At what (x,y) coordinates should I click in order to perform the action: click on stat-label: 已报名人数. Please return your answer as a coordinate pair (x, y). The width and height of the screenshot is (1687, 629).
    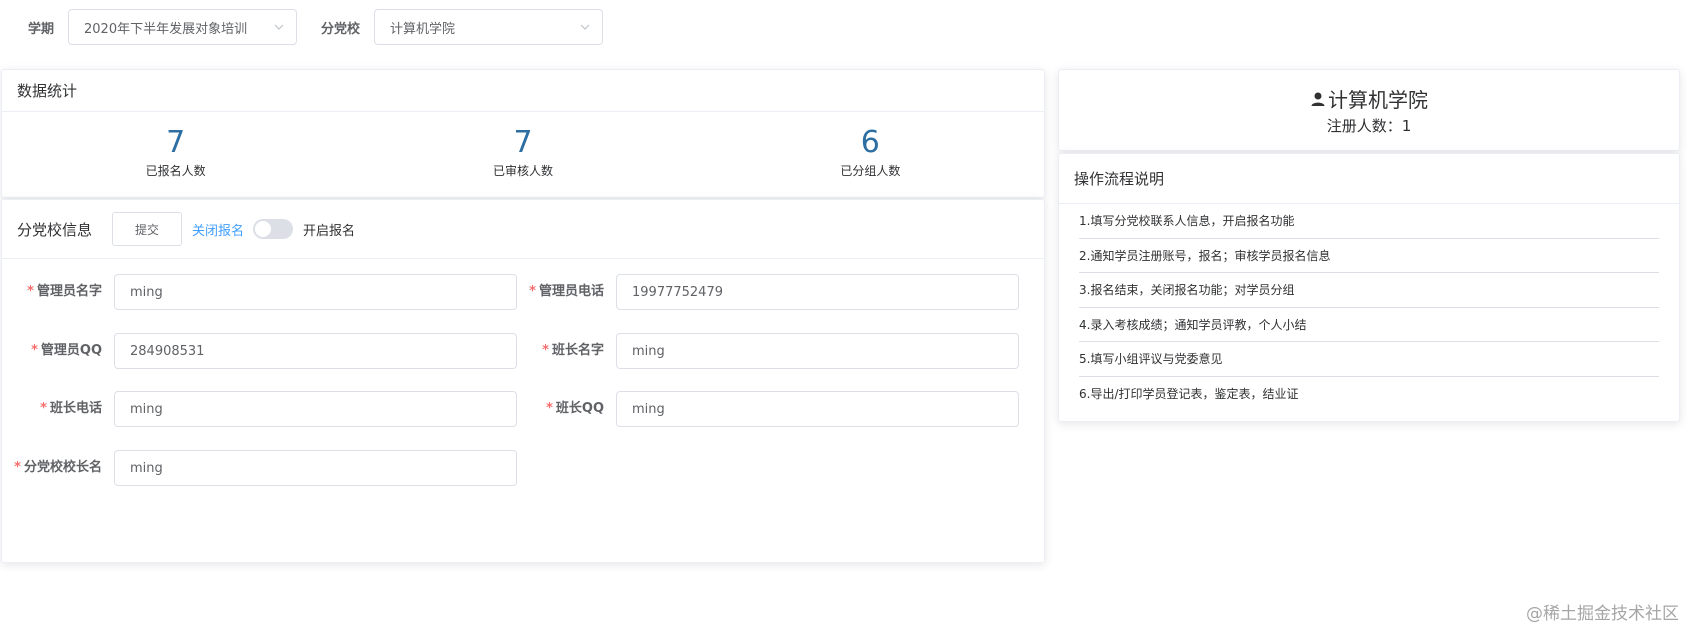
    Looking at the image, I should click on (175, 171).